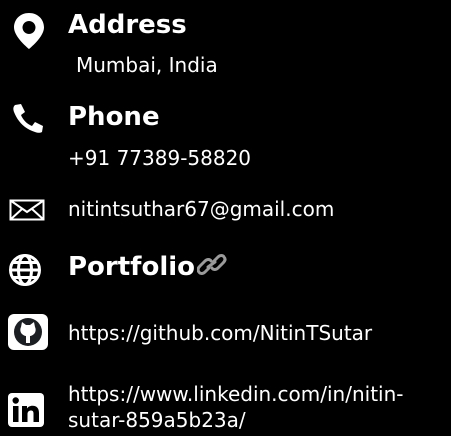 The image size is (451, 436). I want to click on linkedin-icon, so click(26, 410).